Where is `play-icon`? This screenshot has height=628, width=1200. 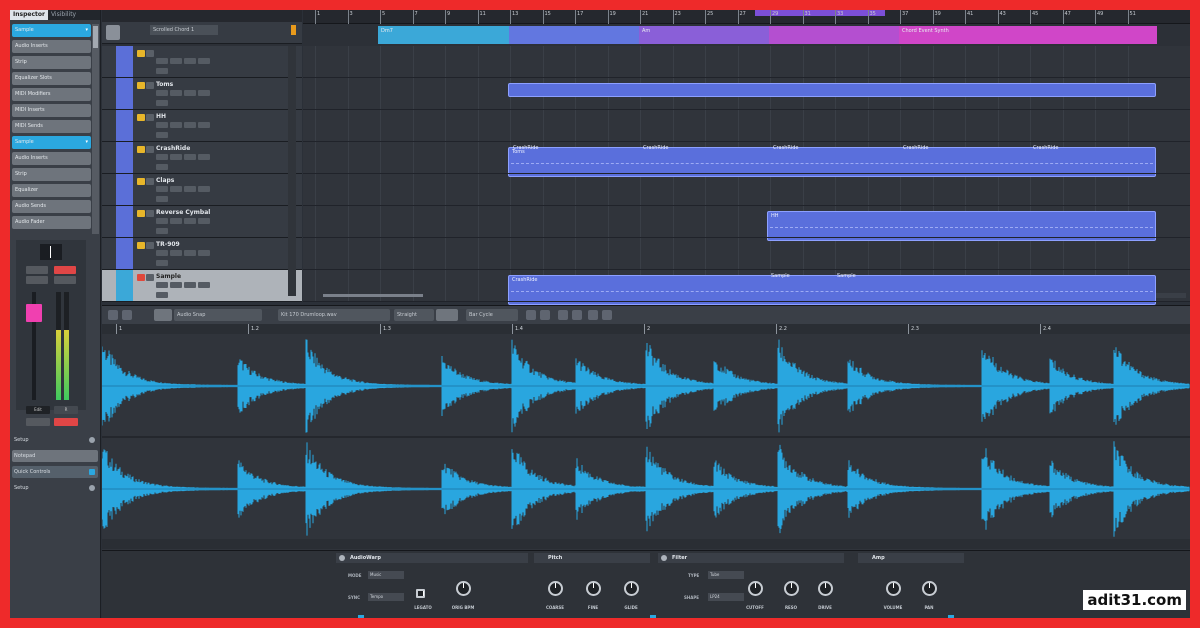
play-icon is located at coordinates (113, 315).